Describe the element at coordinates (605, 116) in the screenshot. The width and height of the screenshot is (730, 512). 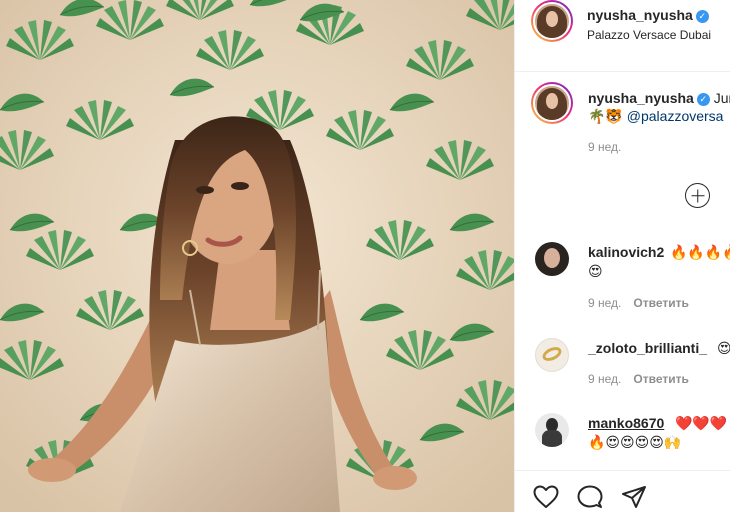
I see `caption-emojis: 🌴🐯` at that location.